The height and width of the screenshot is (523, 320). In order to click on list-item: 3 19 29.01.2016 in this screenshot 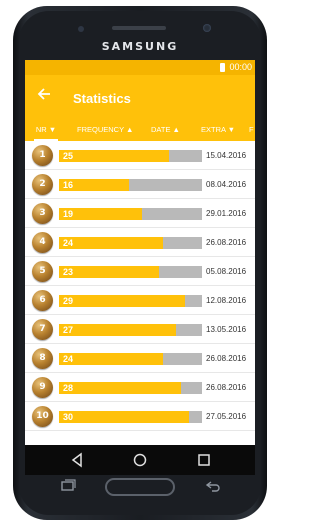, I will do `click(140, 213)`.